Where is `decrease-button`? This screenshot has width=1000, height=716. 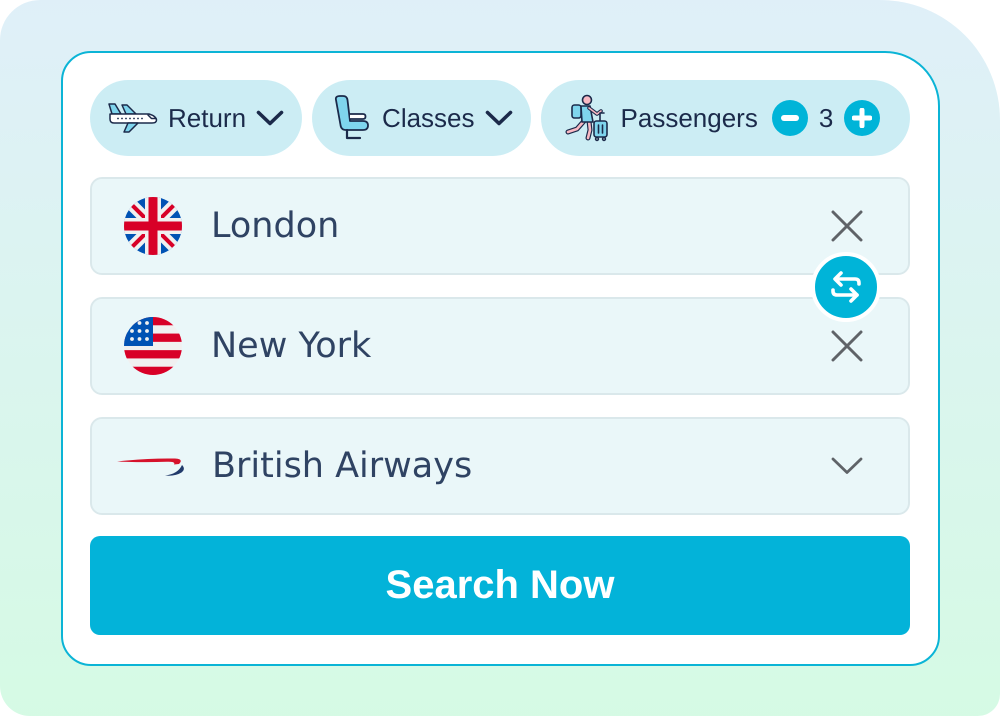
decrease-button is located at coordinates (790, 118).